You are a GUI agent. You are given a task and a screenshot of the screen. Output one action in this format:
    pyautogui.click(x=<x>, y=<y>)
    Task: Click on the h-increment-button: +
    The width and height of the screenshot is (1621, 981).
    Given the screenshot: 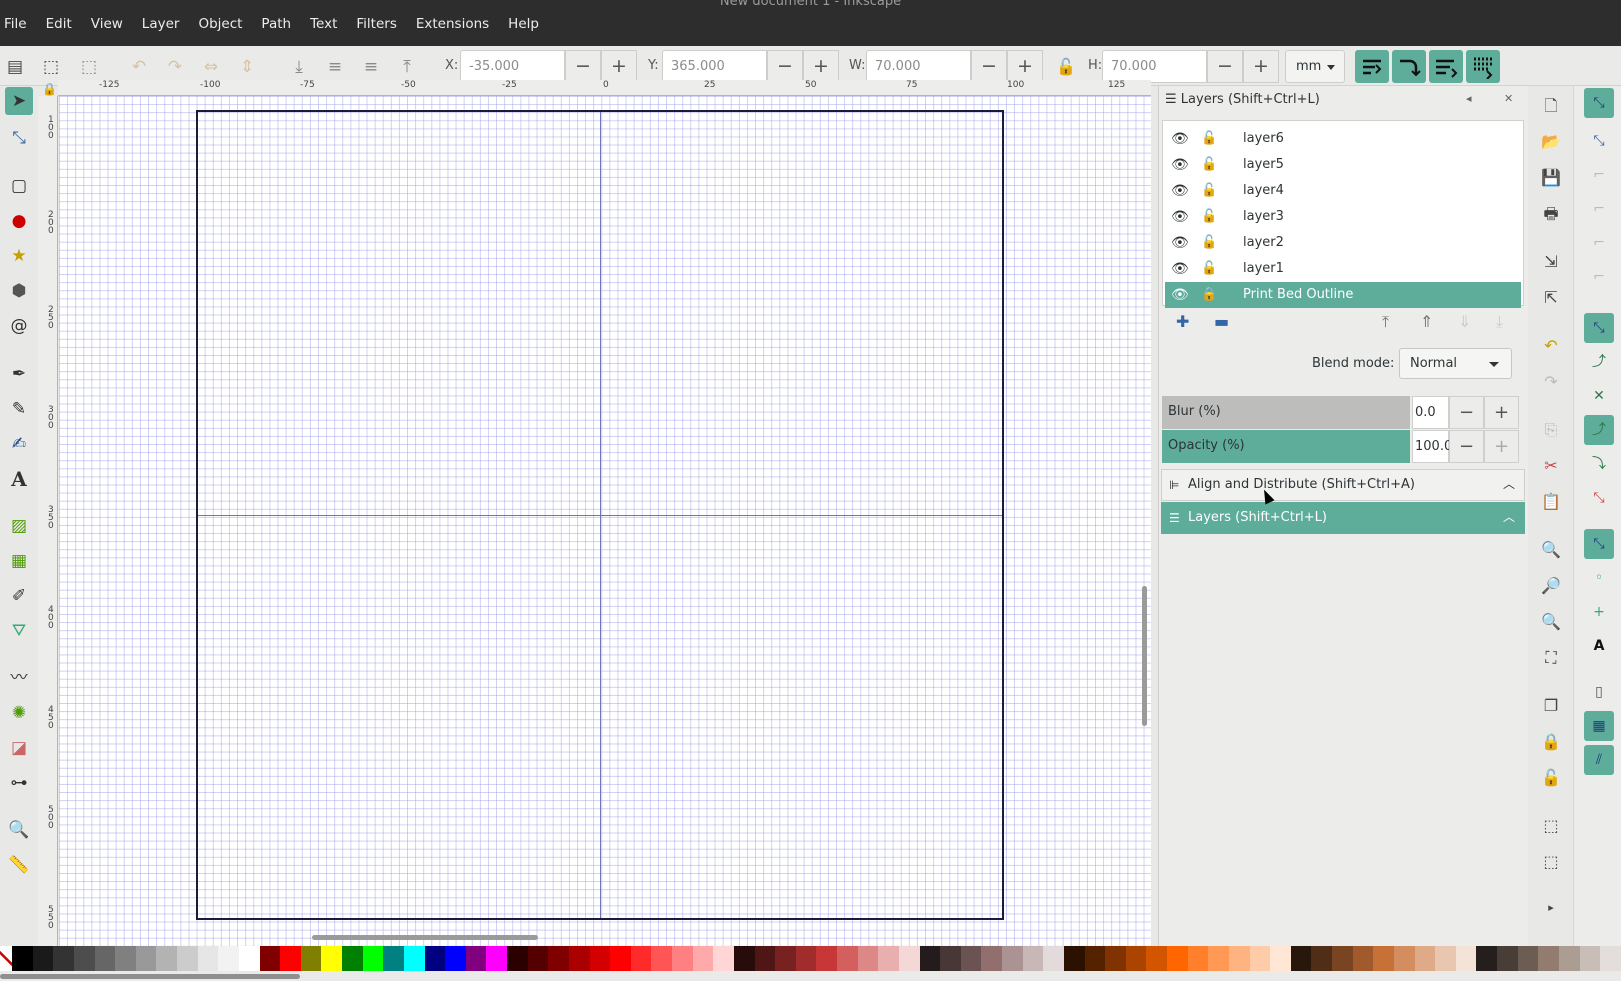 What is the action you would take?
    pyautogui.click(x=1261, y=66)
    